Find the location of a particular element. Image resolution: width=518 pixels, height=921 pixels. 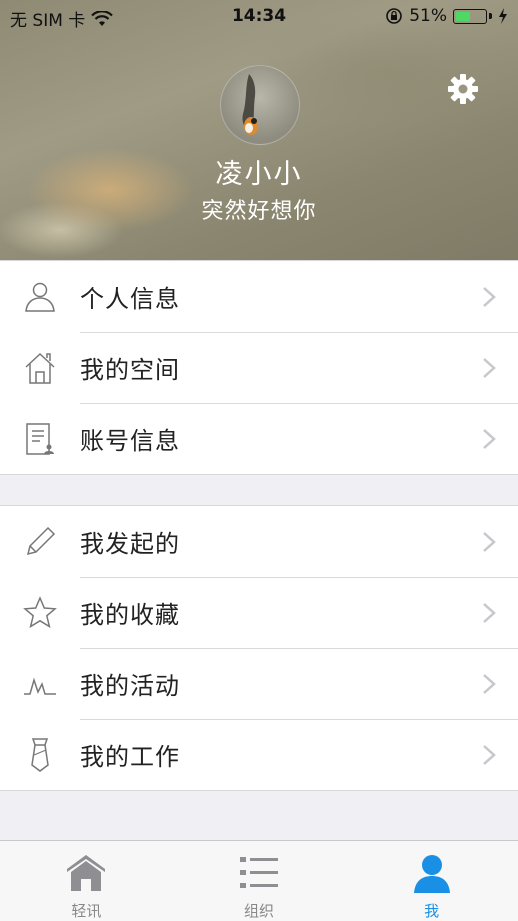

charging-icon is located at coordinates (503, 16).